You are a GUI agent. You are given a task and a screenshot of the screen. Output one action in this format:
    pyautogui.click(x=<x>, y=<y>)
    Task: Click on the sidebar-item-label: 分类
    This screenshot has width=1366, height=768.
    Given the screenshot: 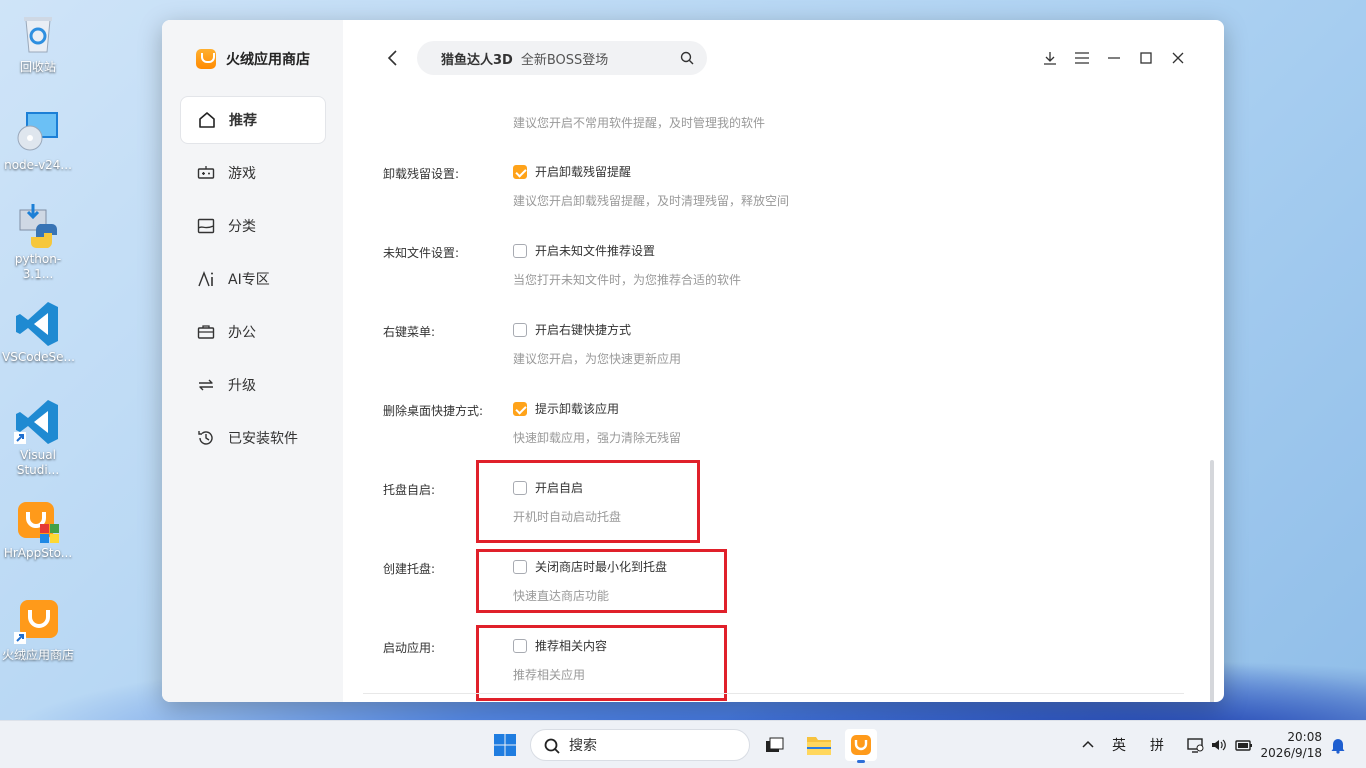 What is the action you would take?
    pyautogui.click(x=242, y=227)
    